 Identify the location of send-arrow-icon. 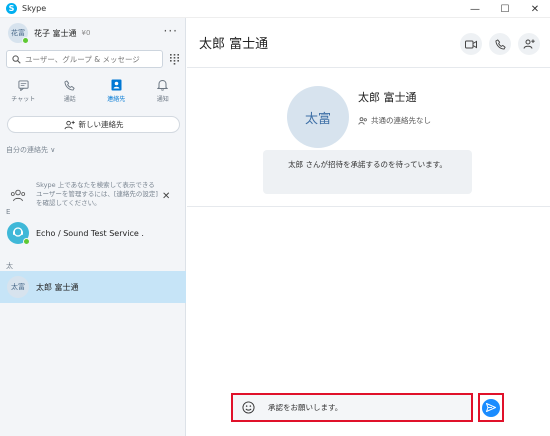
(491, 407).